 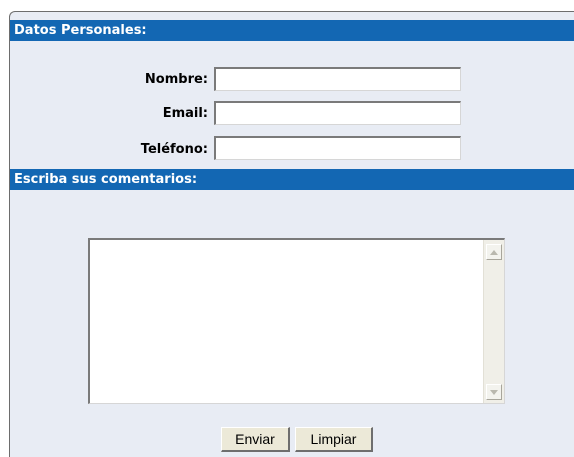 I want to click on email-input, so click(x=337, y=113).